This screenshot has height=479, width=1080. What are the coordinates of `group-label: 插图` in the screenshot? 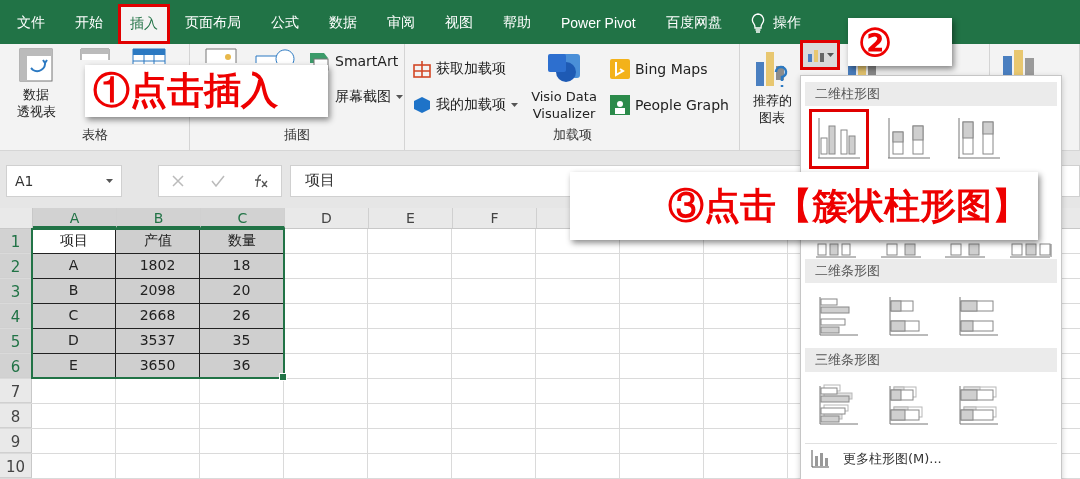 It's located at (297, 135).